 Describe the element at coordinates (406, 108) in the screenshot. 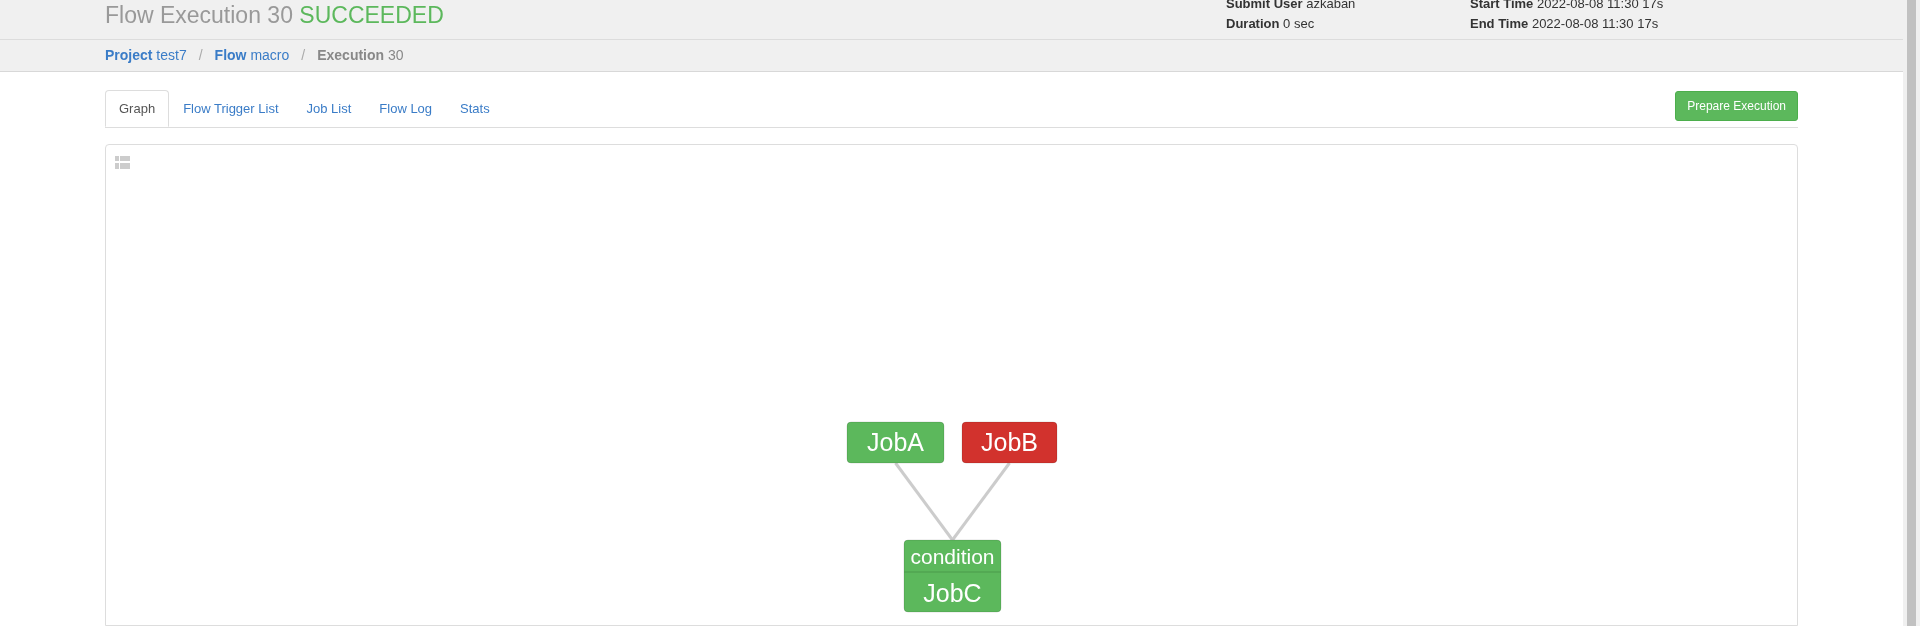

I see `tab: Flow Log` at that location.